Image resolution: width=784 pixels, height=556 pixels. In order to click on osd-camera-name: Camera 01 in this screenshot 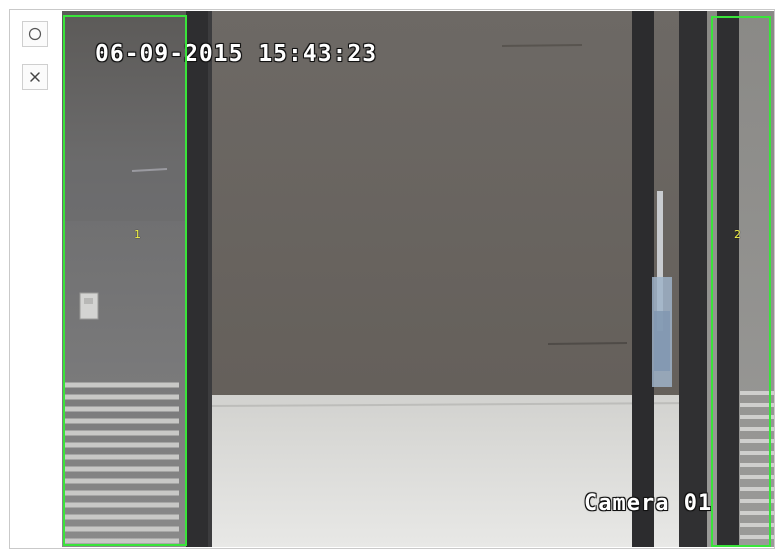, I will do `click(648, 503)`.